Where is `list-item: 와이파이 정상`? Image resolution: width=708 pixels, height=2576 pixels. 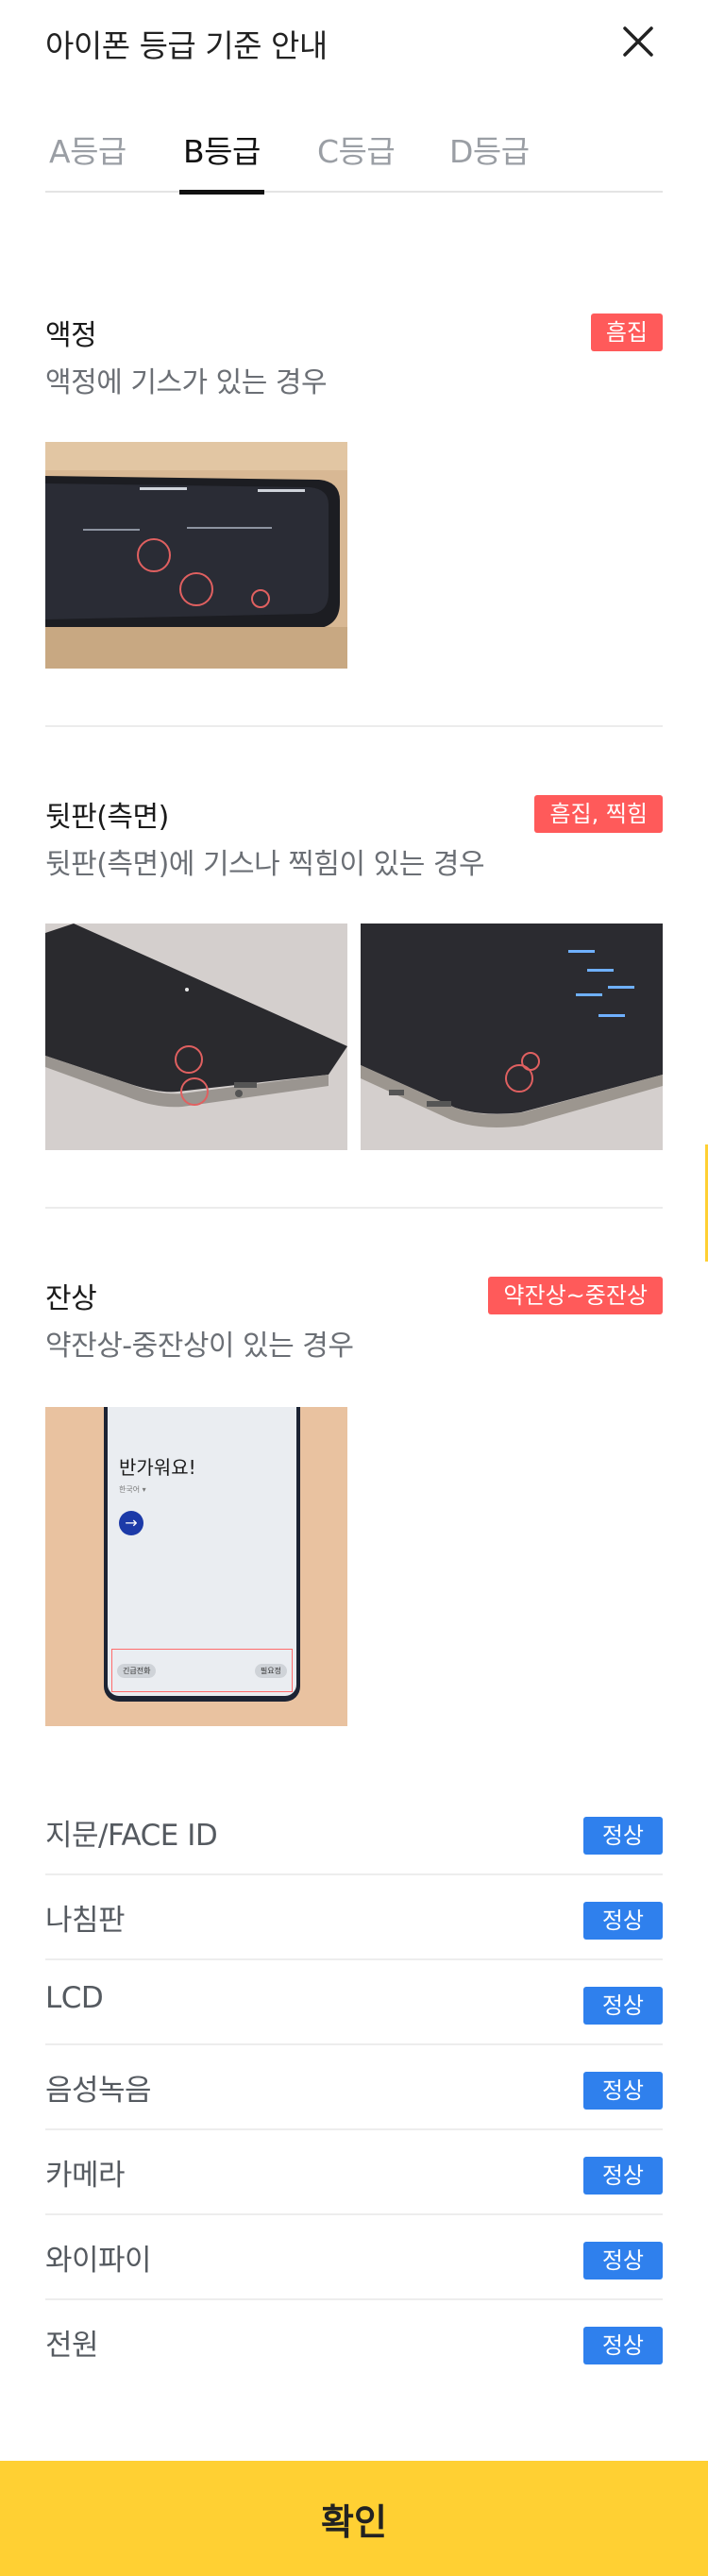 list-item: 와이파이 정상 is located at coordinates (354, 2257).